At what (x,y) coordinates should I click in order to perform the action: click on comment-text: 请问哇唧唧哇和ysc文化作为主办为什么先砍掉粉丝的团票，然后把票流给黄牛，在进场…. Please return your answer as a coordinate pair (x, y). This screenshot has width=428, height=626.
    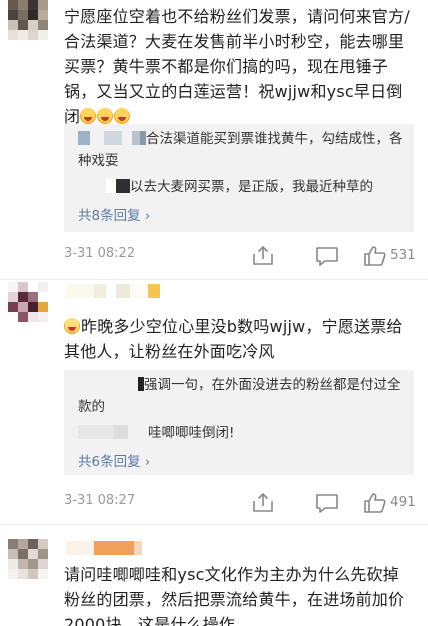
    Looking at the image, I should click on (234, 595).